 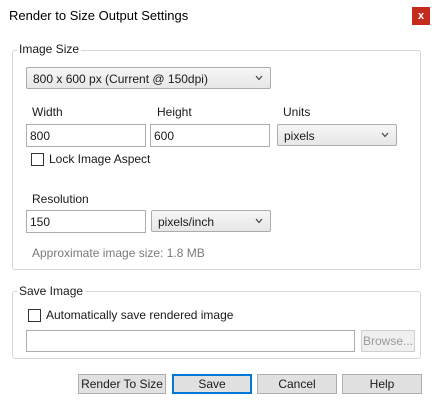 What do you see at coordinates (140, 315) in the screenshot?
I see `auto-save-label: Automatically save rendered image` at bounding box center [140, 315].